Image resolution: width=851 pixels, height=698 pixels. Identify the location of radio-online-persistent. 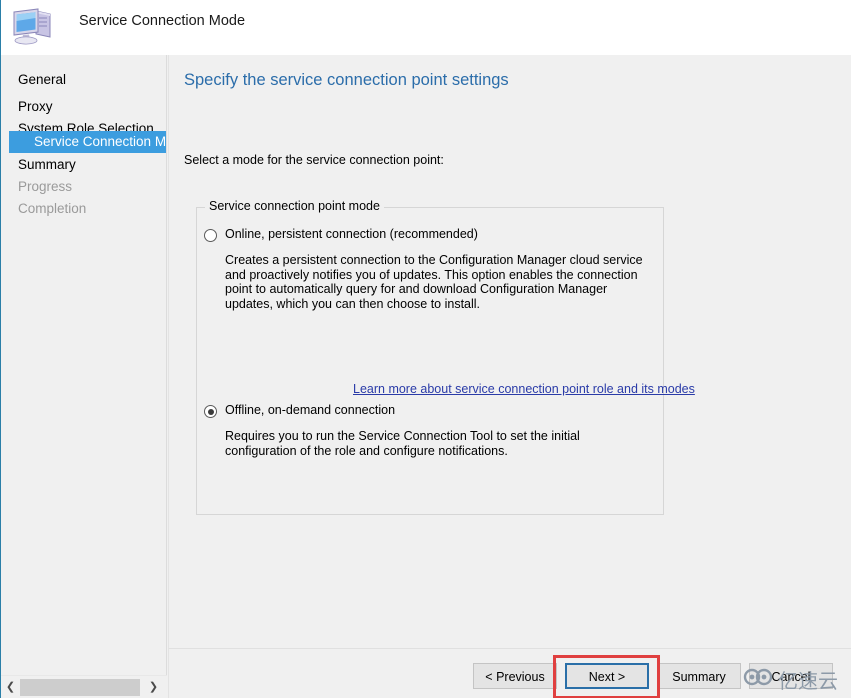
(210, 235).